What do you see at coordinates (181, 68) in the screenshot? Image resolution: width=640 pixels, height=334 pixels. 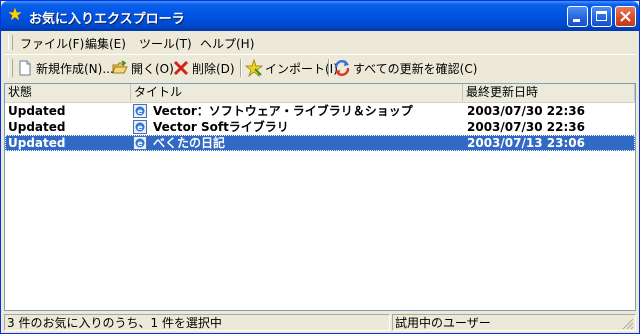 I see `delete-x-icon` at bounding box center [181, 68].